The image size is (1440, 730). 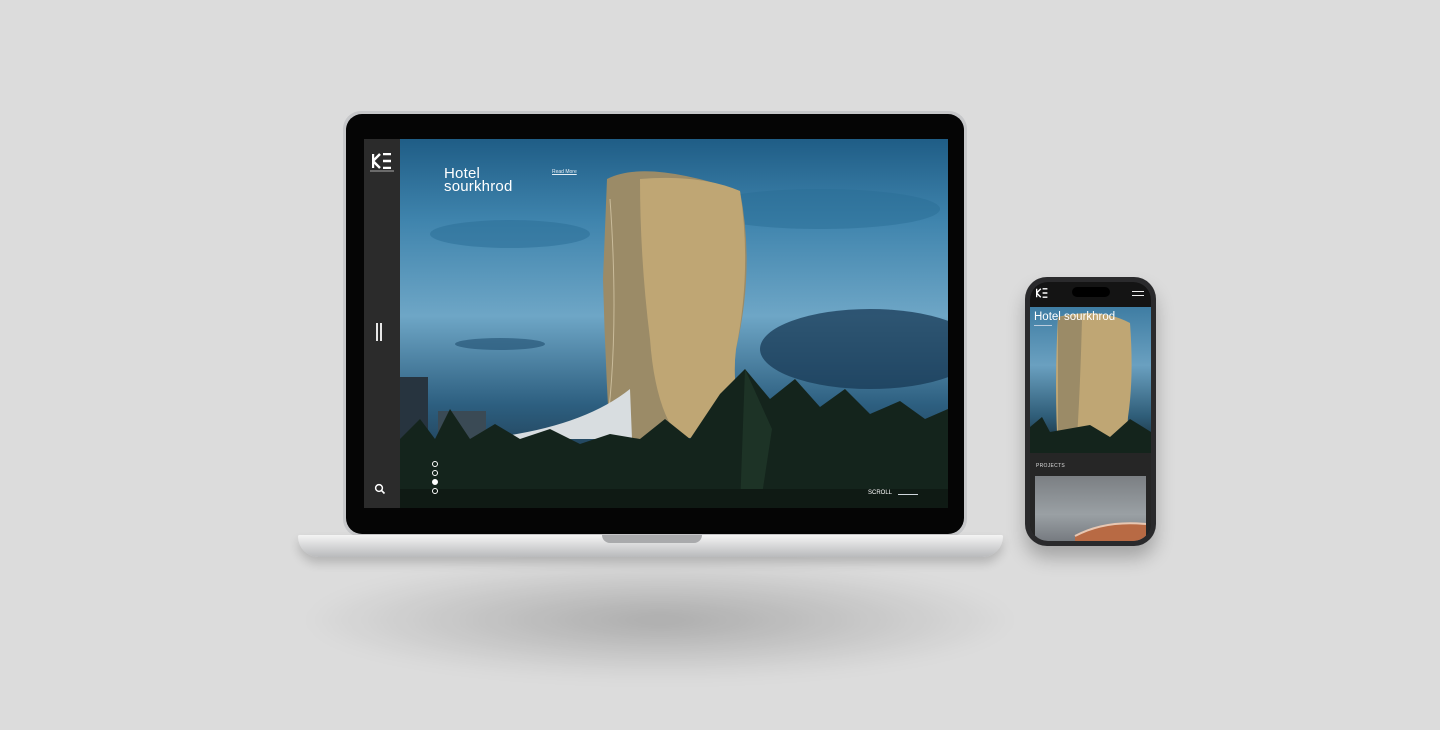 I want to click on logo-caption, so click(x=382, y=171).